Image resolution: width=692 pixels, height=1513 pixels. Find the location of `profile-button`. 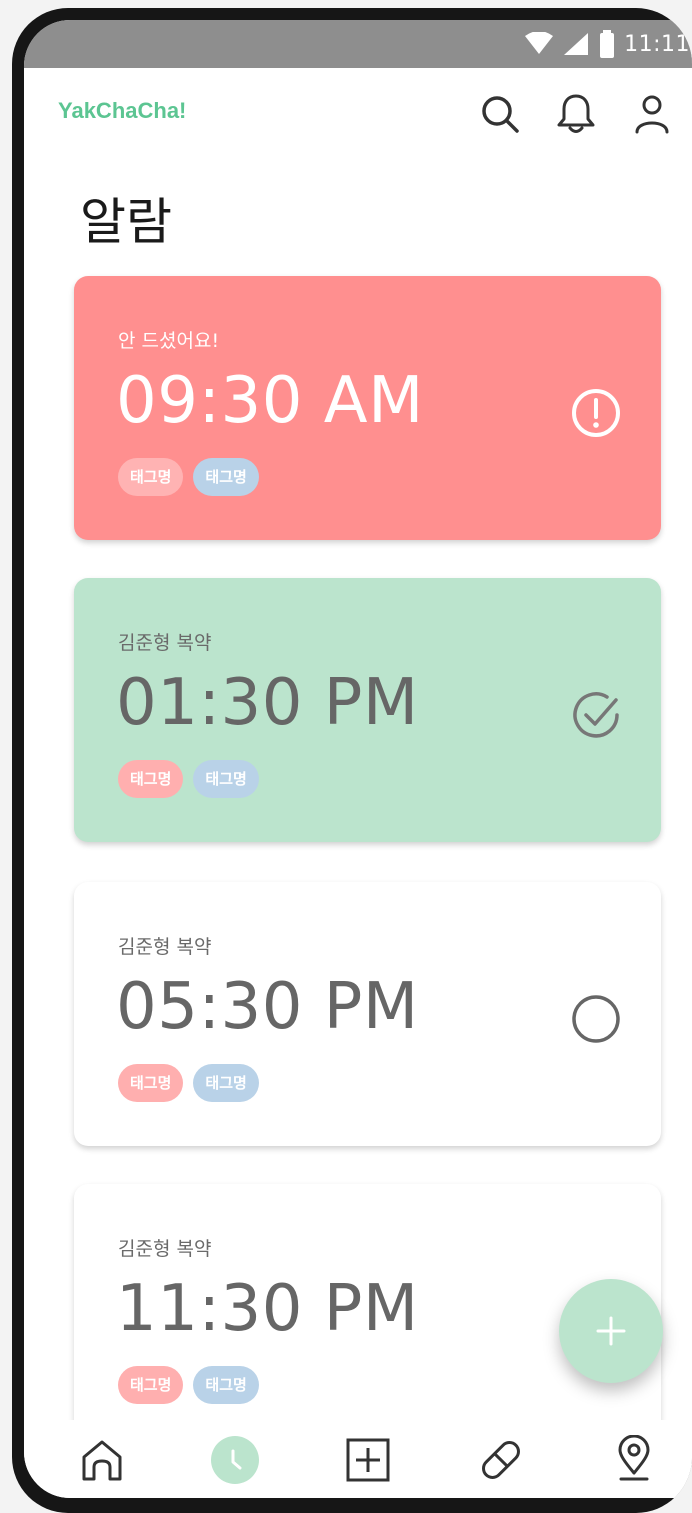

profile-button is located at coordinates (652, 114).